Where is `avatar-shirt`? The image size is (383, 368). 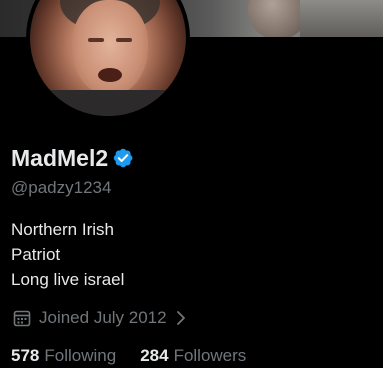
avatar-shirt is located at coordinates (110, 103).